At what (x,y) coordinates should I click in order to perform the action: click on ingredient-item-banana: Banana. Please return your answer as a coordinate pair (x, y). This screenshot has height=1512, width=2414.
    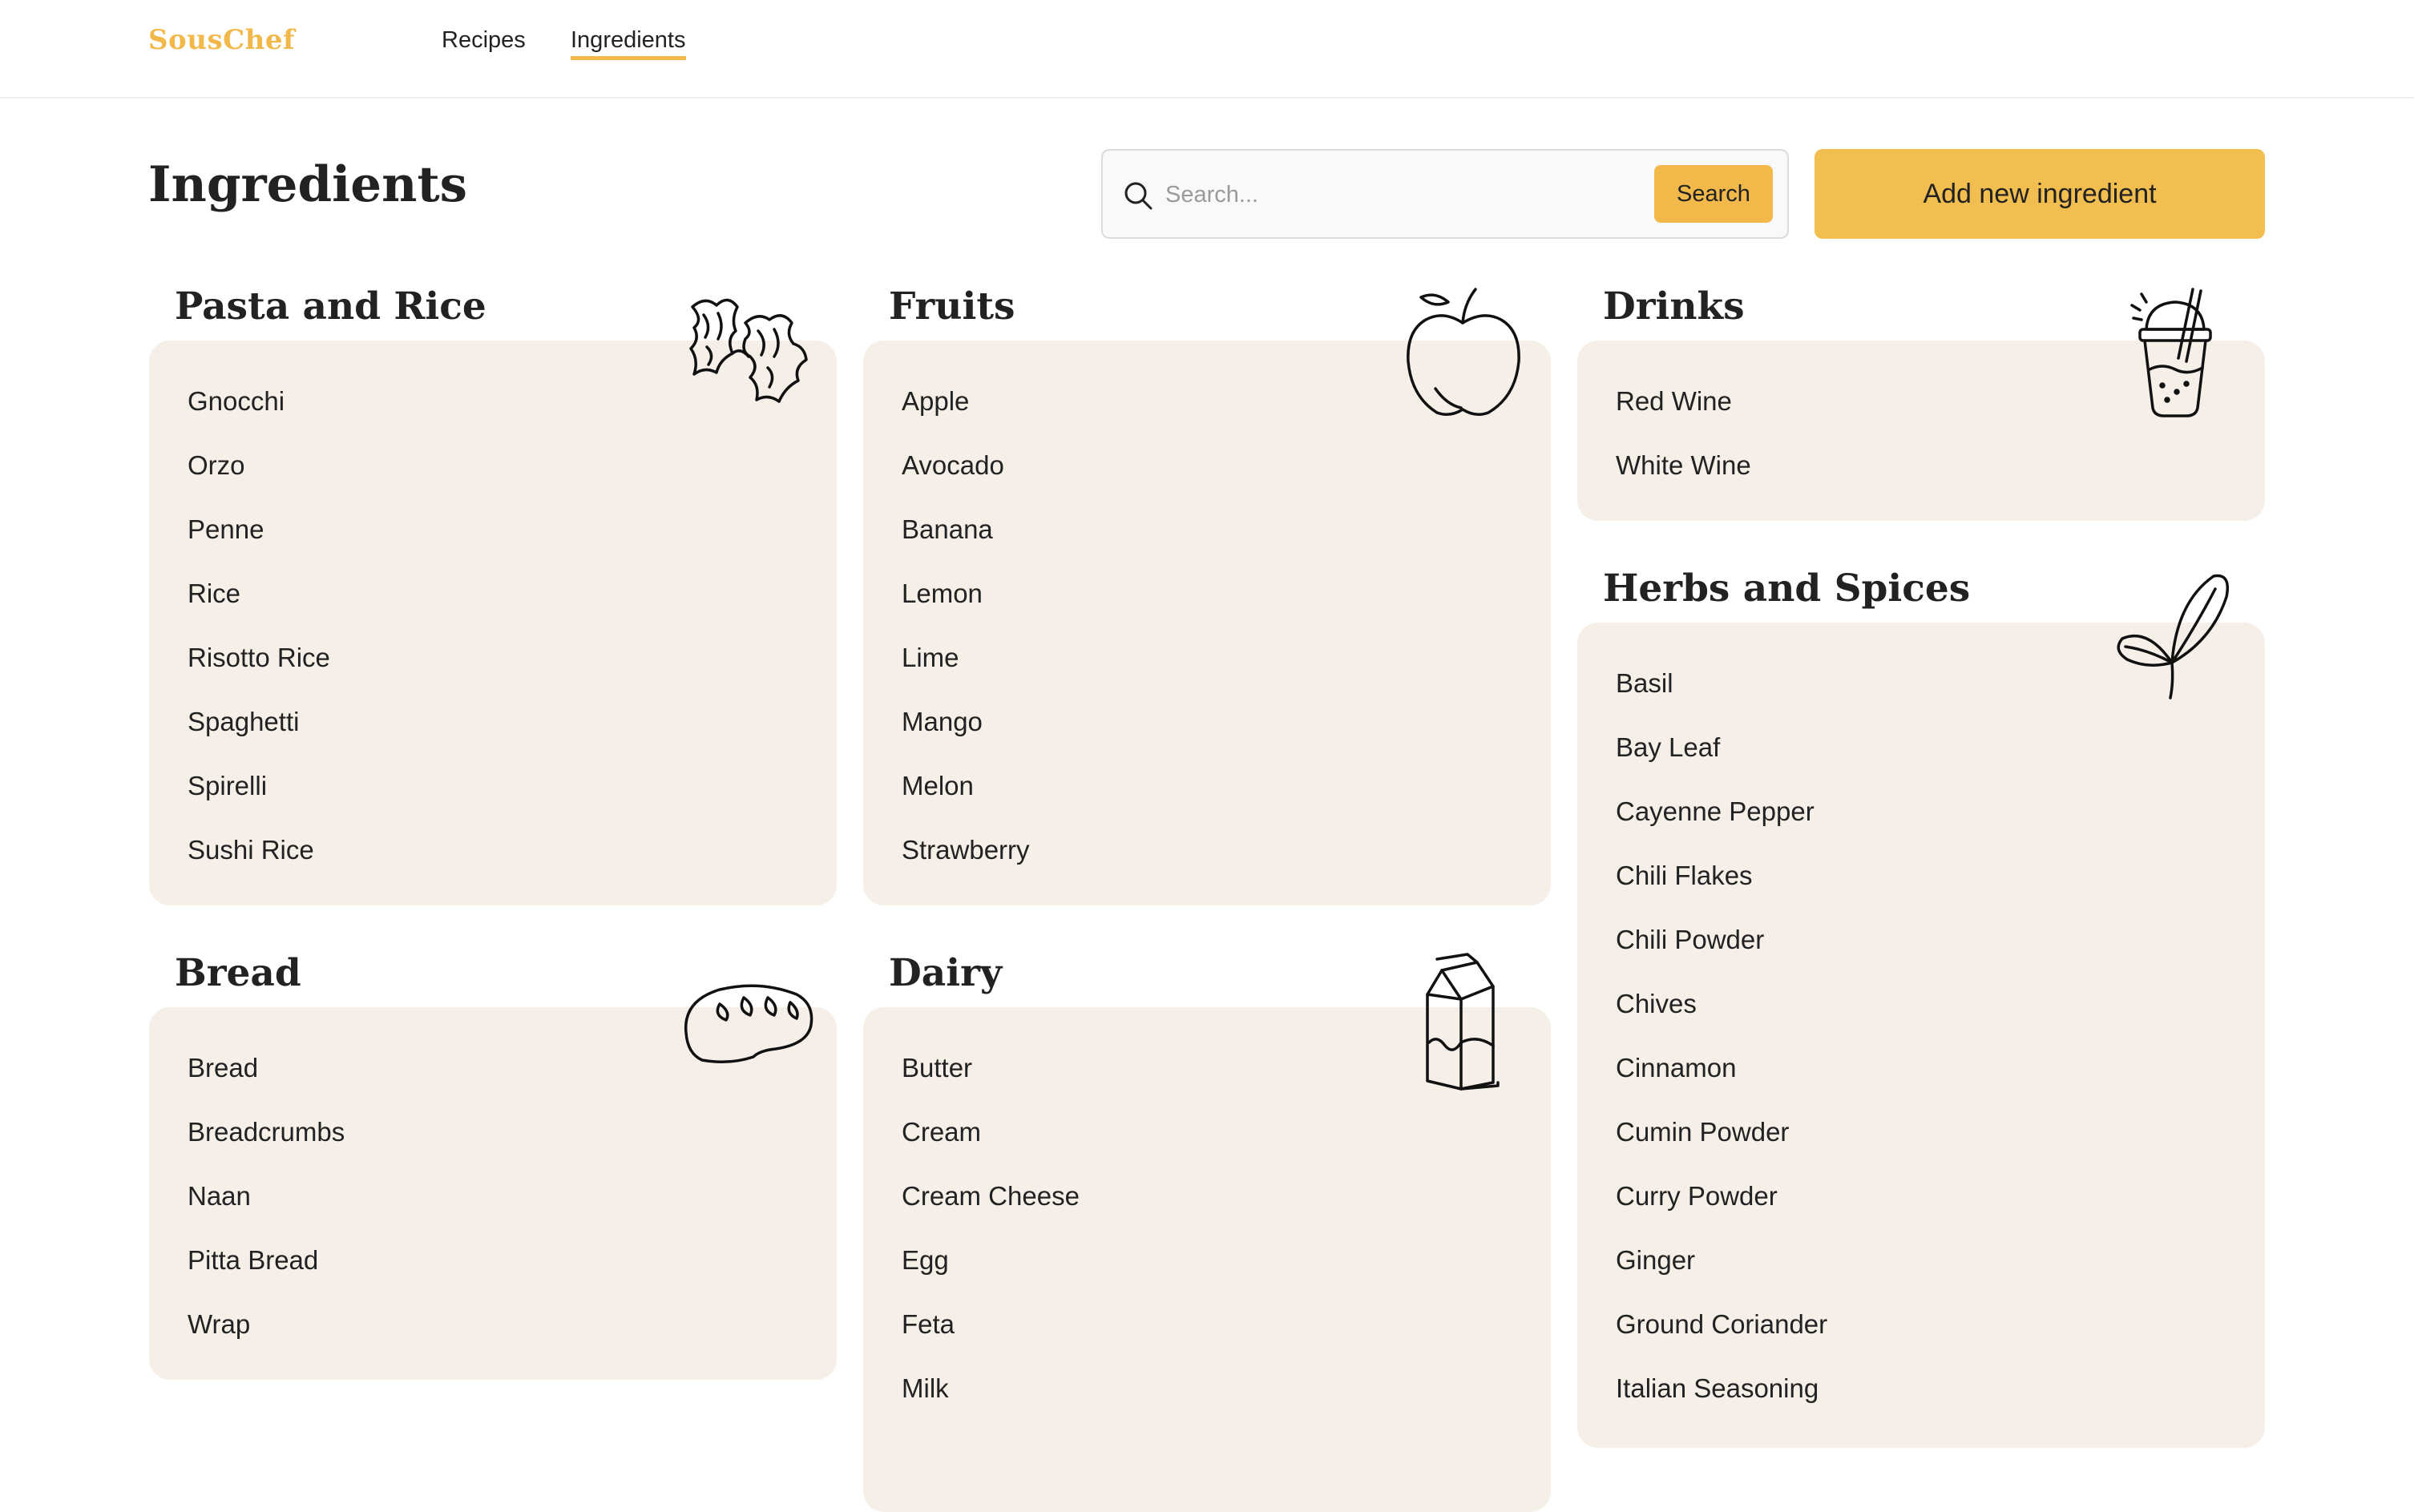
    Looking at the image, I should click on (966, 539).